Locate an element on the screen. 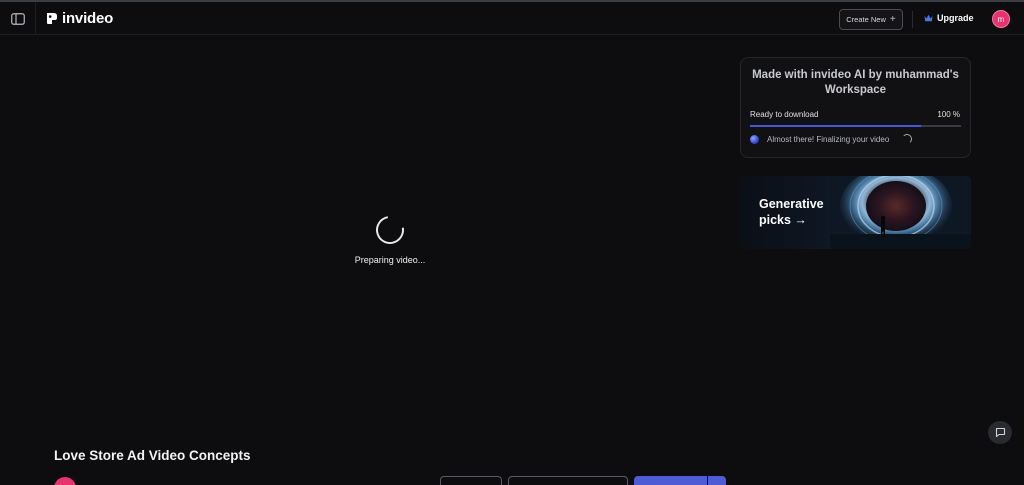 This screenshot has width=1024, height=485. sidebar-toggle-icon is located at coordinates (18, 18).